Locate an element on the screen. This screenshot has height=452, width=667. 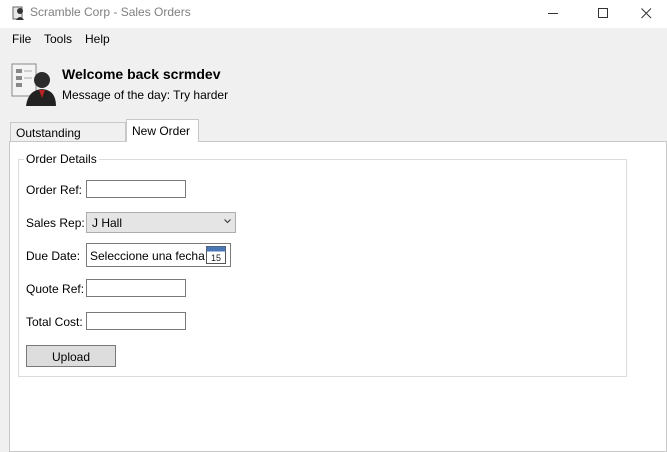
total-cost-input is located at coordinates (136, 321).